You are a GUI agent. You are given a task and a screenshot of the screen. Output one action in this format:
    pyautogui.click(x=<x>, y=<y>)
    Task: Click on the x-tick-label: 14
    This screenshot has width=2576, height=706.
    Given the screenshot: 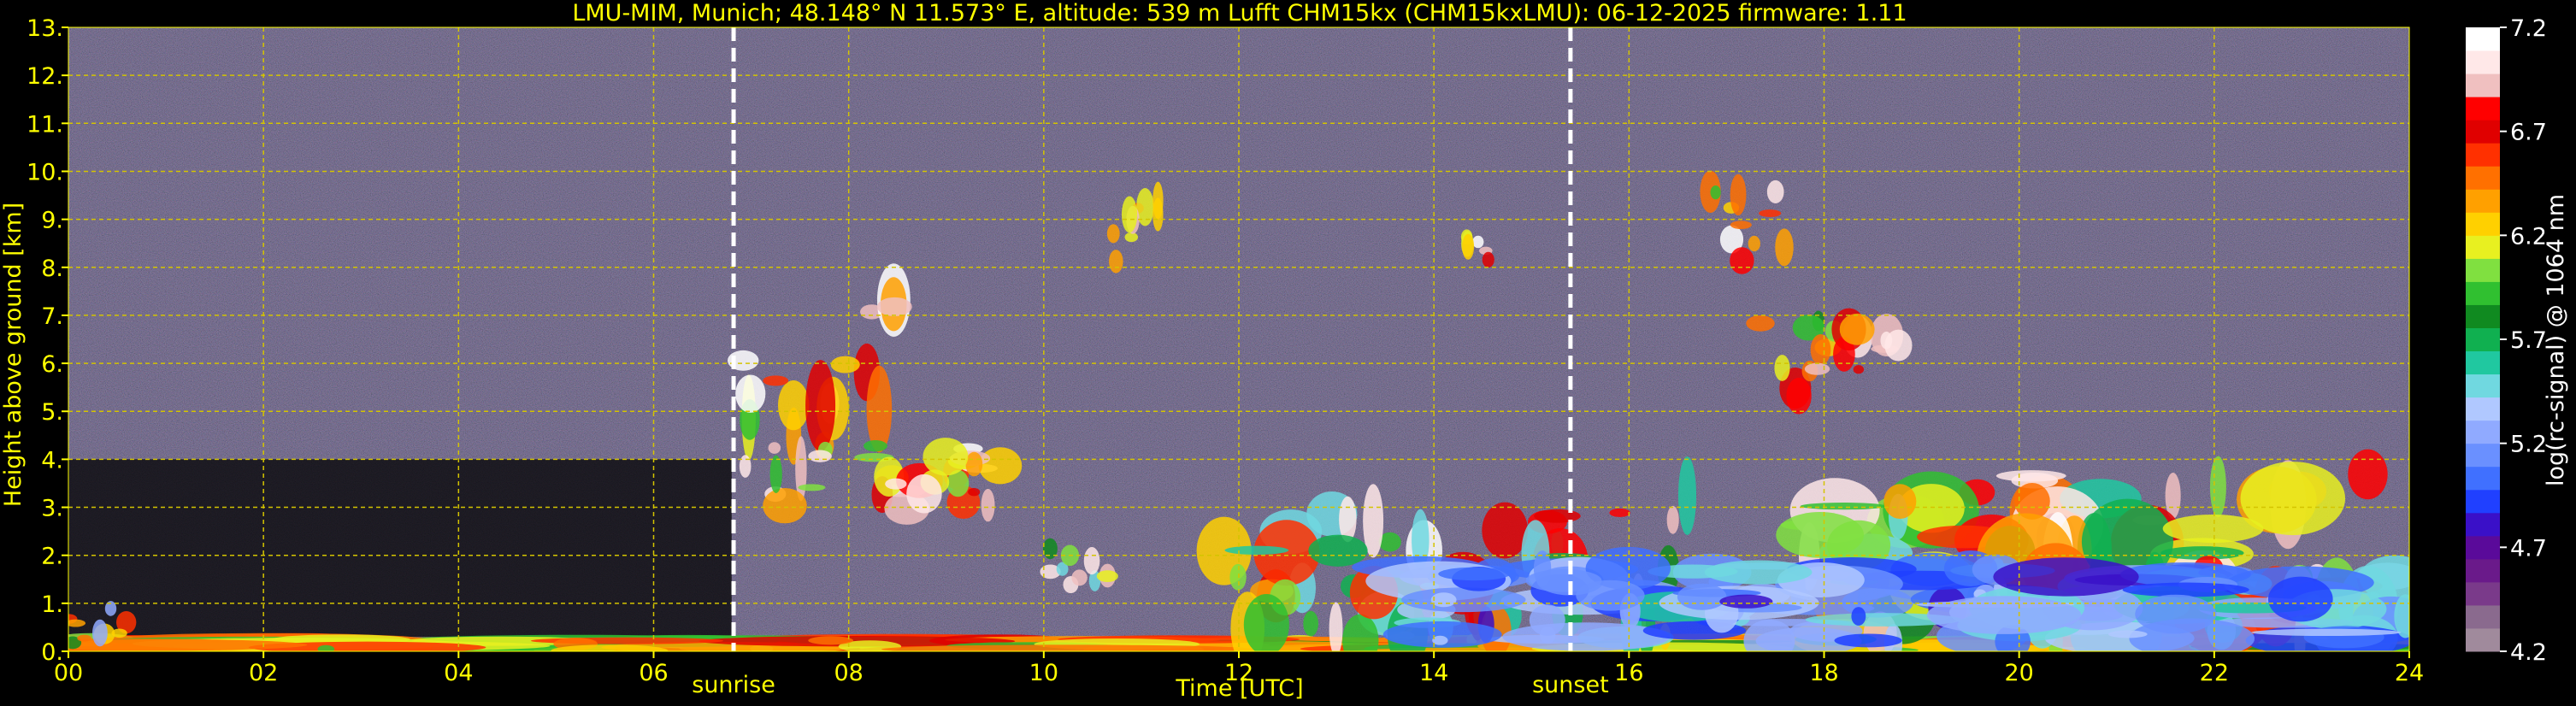 What is the action you would take?
    pyautogui.click(x=1433, y=673)
    